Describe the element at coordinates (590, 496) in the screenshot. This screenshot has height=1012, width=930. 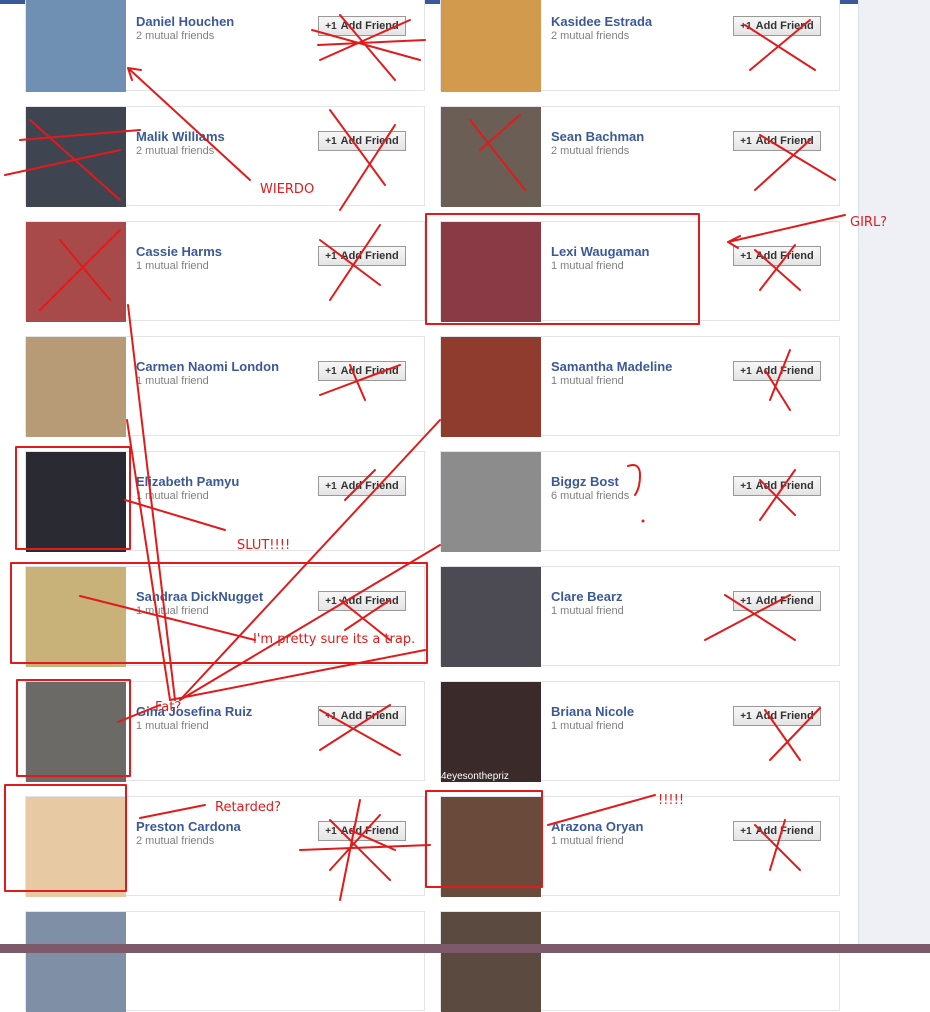
I see `mutual-friends-count: 6 mutual friends` at that location.